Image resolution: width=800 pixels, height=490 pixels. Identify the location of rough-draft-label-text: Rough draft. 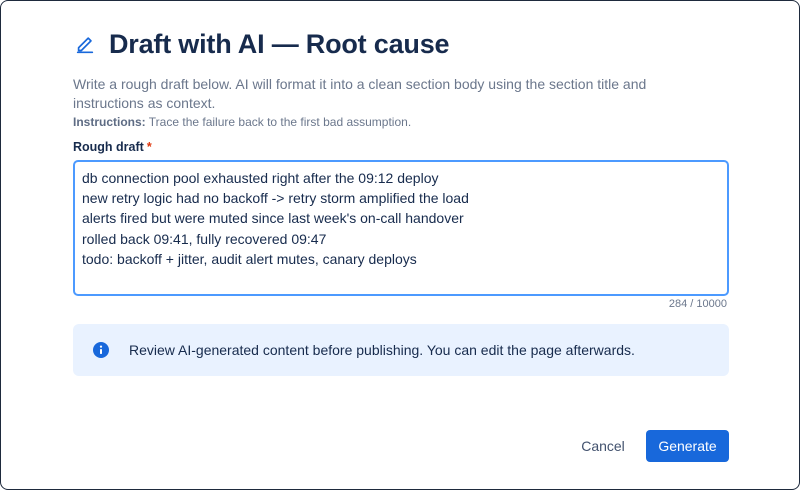
(108, 147).